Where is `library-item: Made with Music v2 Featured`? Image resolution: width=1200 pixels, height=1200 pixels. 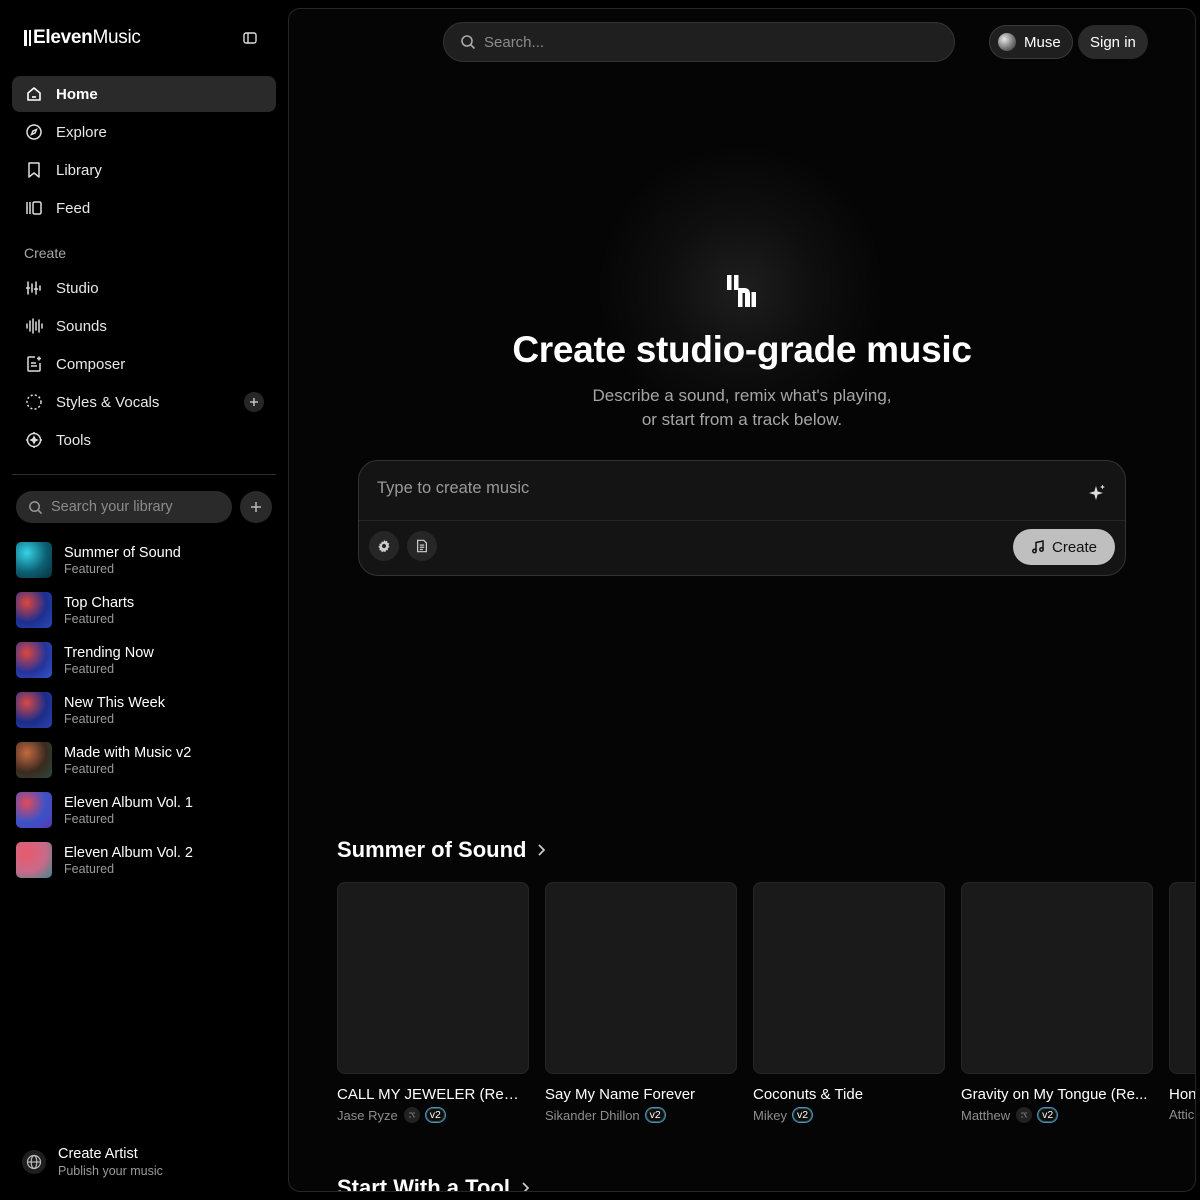 library-item: Made with Music v2 Featured is located at coordinates (146, 760).